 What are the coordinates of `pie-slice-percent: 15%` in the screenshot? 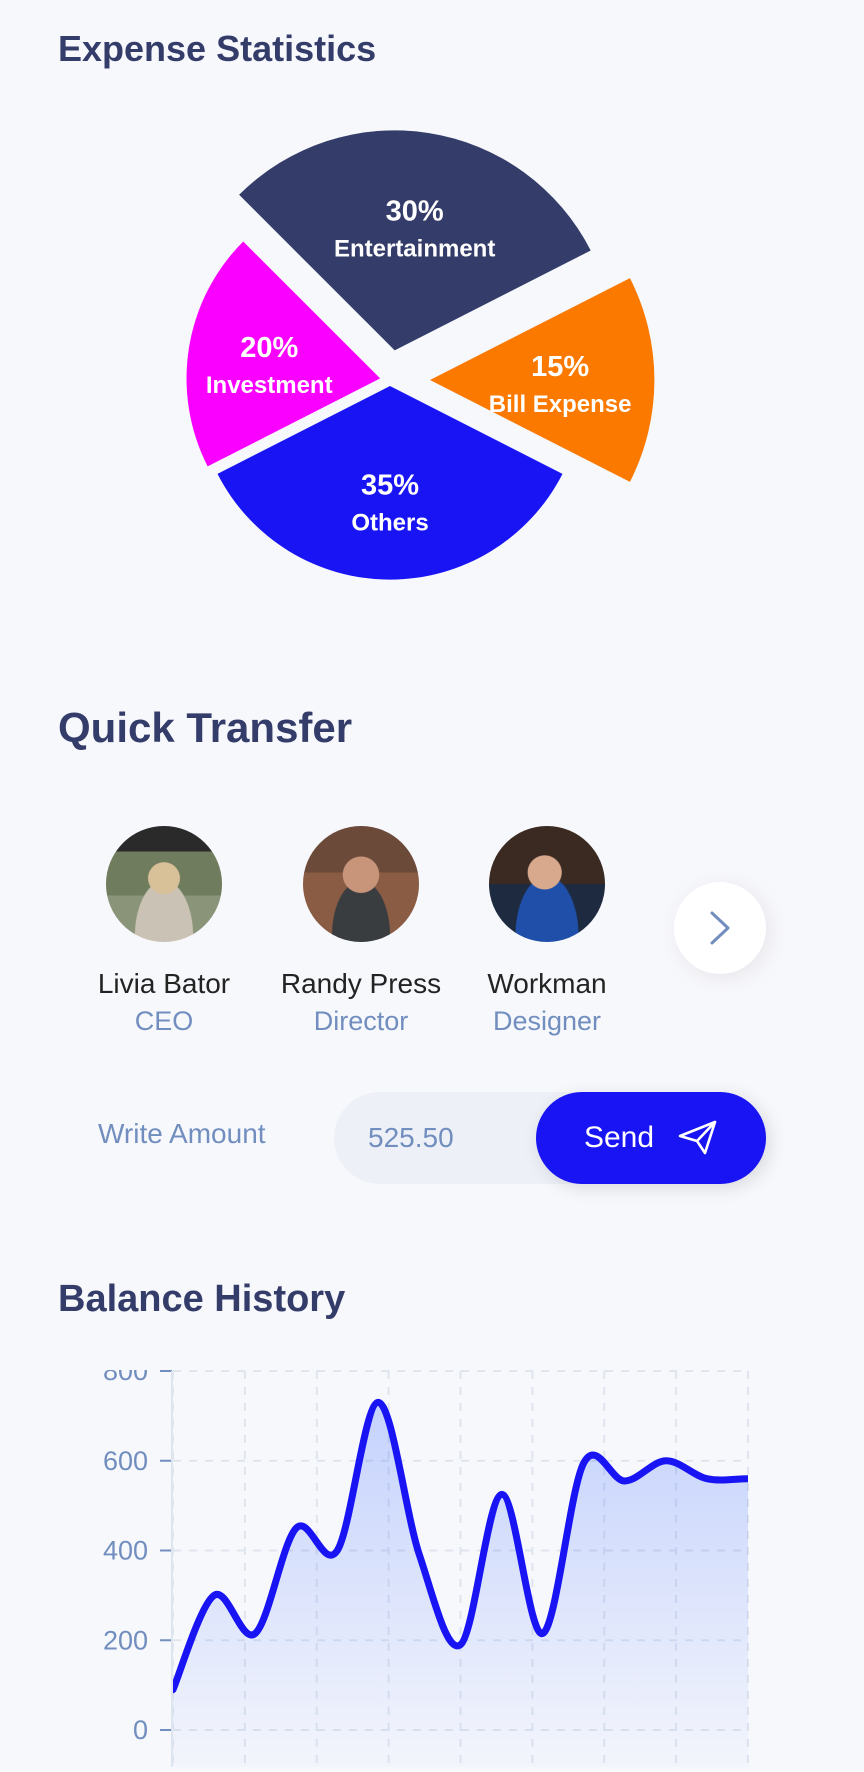 It's located at (560, 367).